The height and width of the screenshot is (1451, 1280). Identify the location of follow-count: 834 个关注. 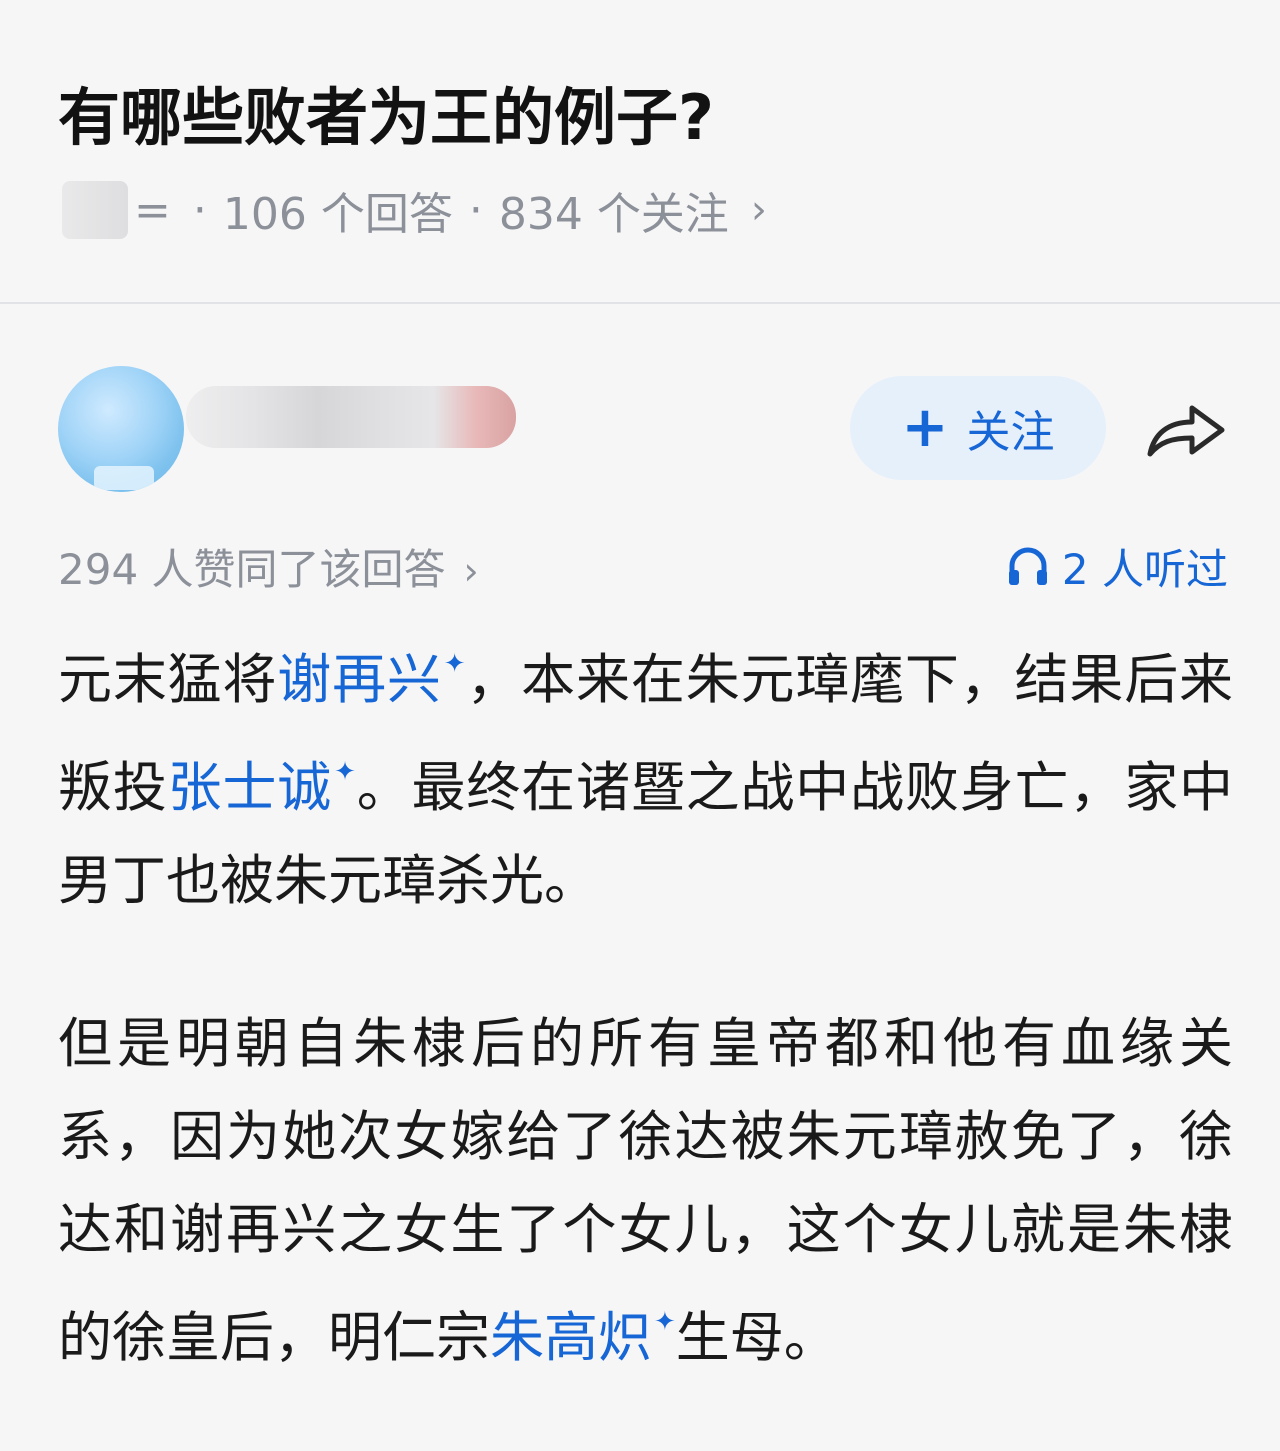
(613, 214).